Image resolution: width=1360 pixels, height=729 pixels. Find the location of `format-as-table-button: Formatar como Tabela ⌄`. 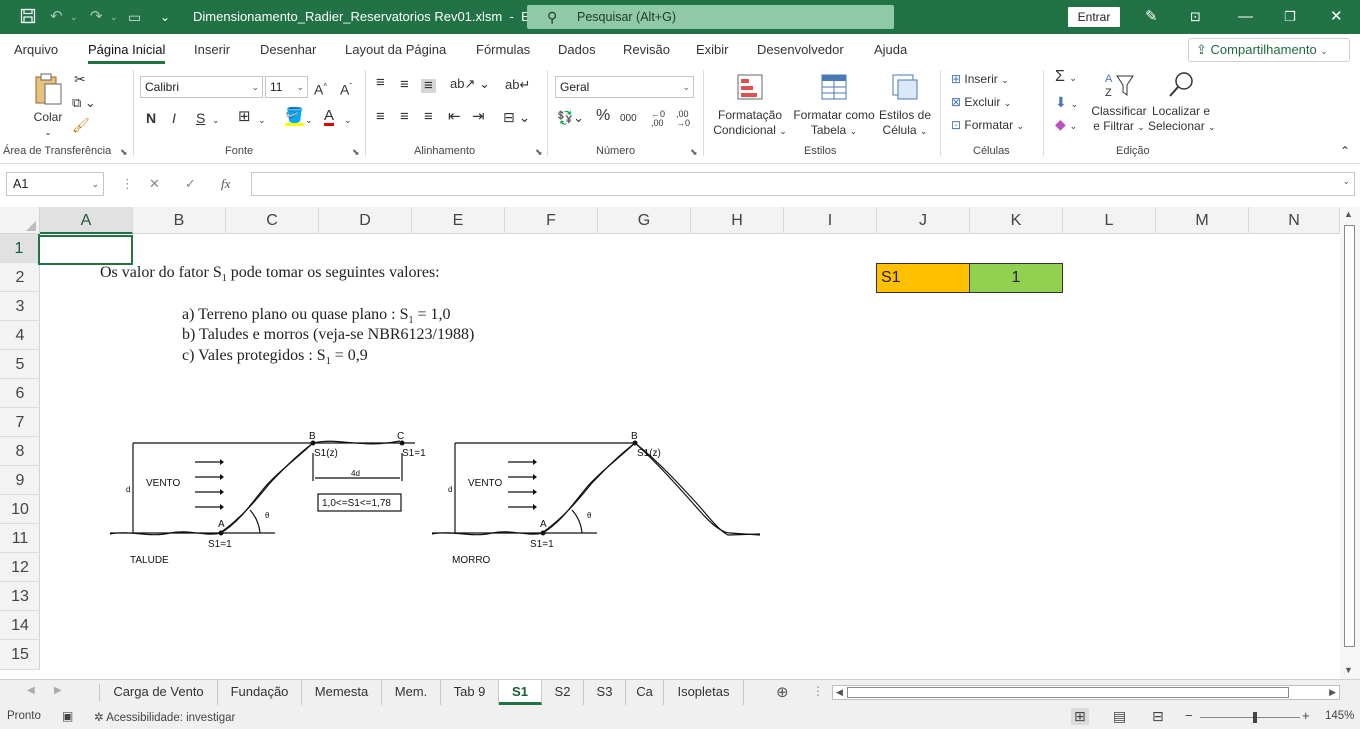

format-as-table-button: Formatar como Tabela ⌄ is located at coordinates (834, 105).